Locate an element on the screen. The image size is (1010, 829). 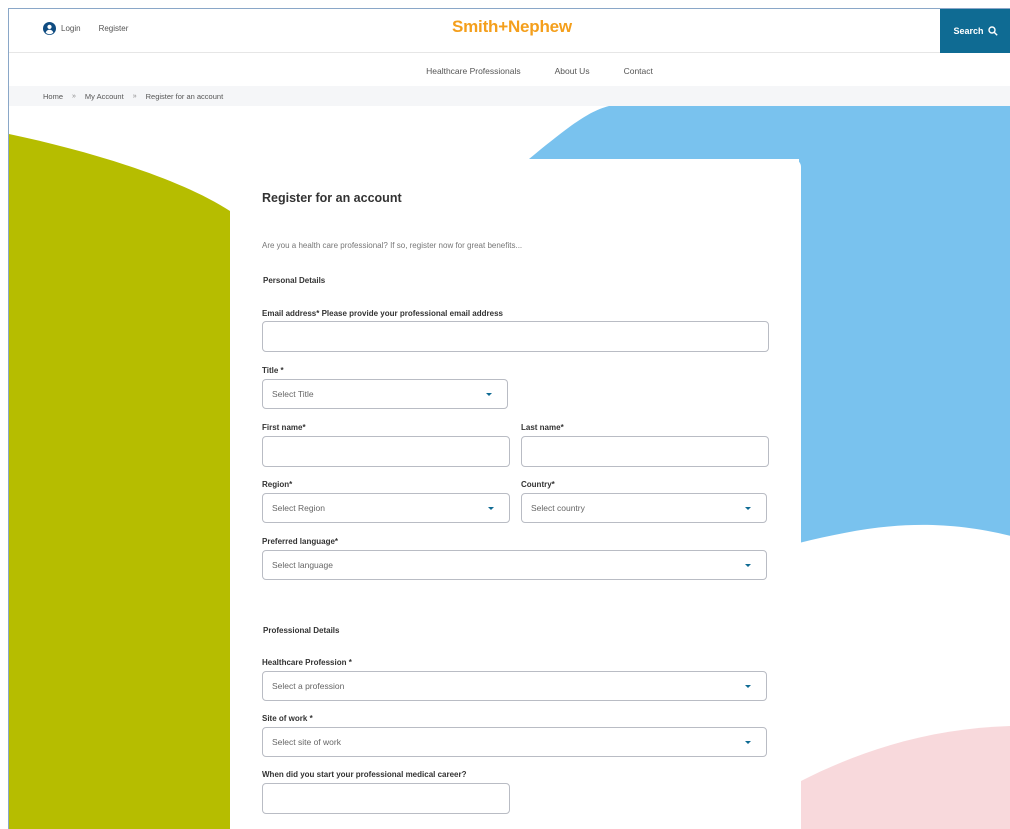
title-select-value: Select Title is located at coordinates (293, 394).